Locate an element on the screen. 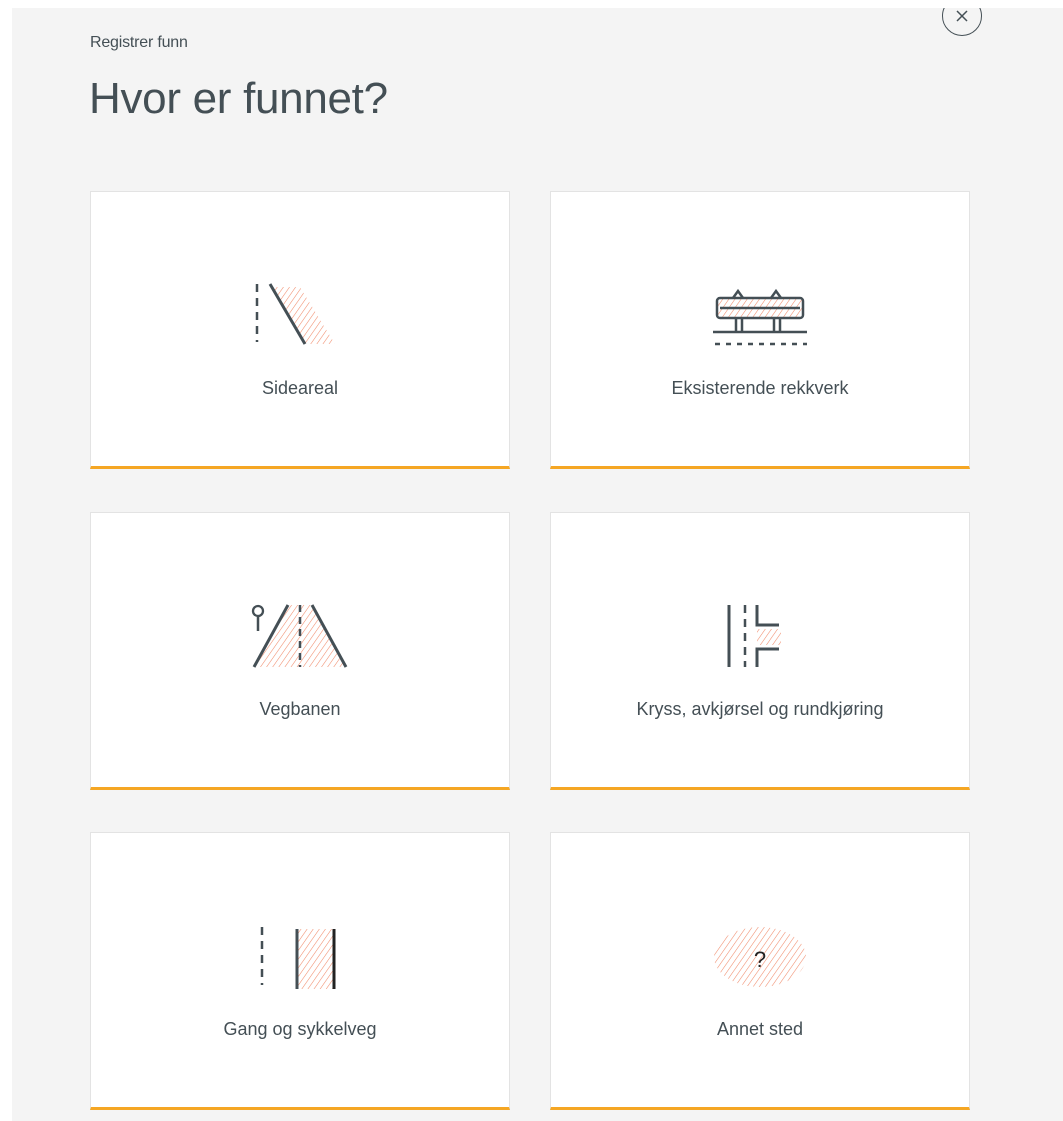 The image size is (1063, 1121). bike-path-icon is located at coordinates (298, 958).